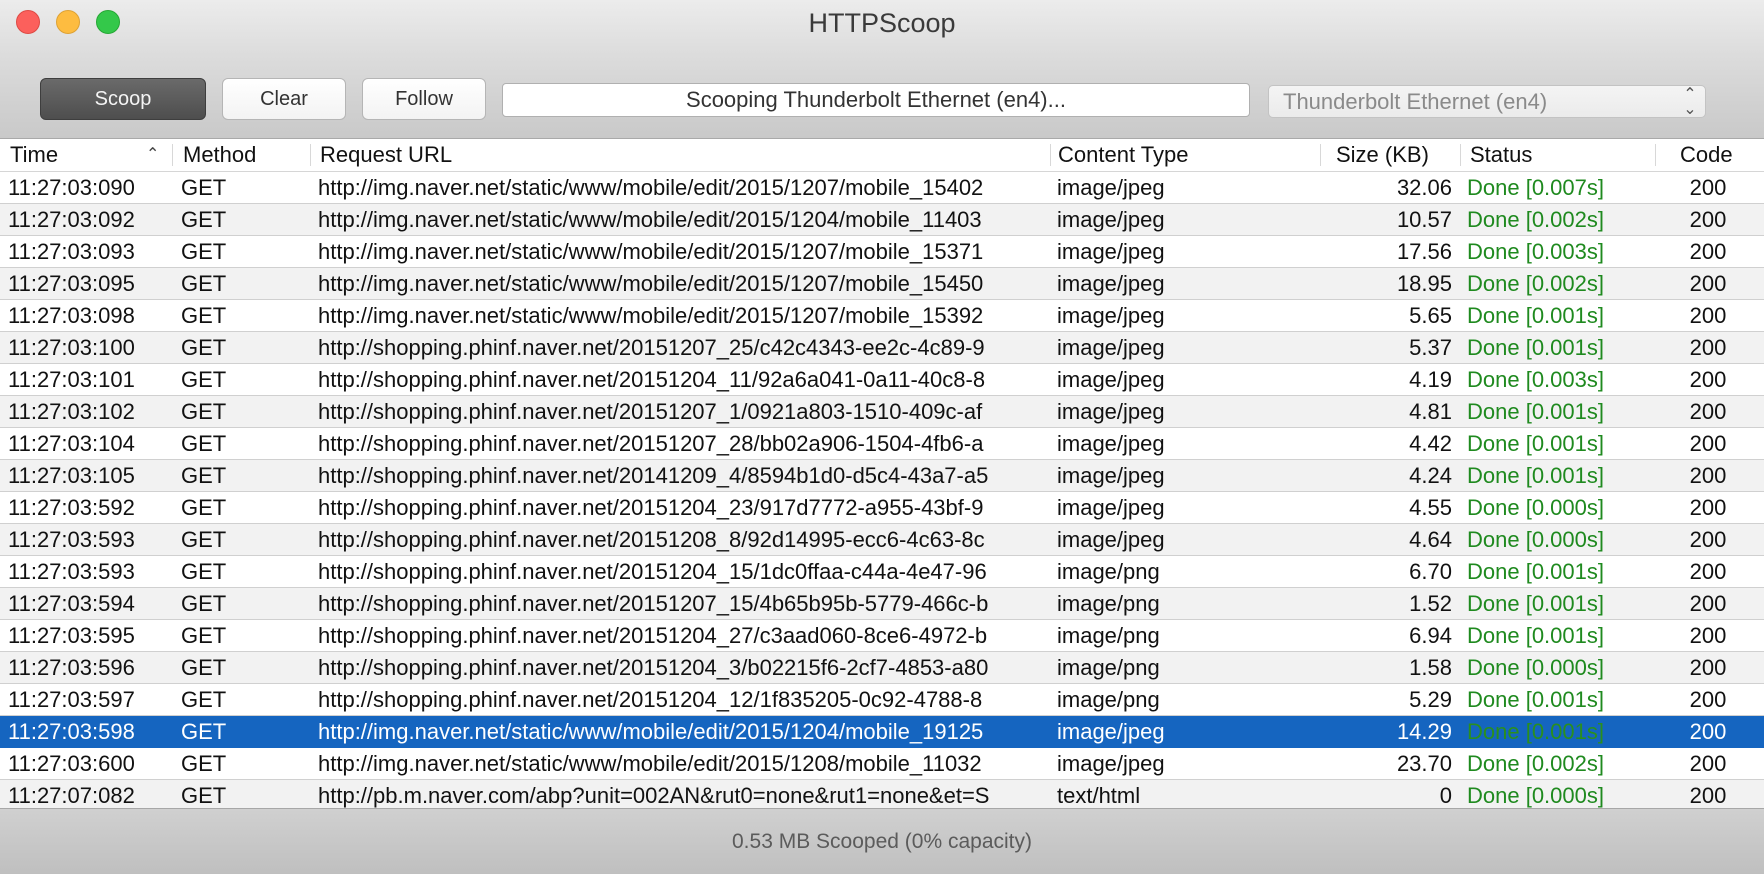 The width and height of the screenshot is (1764, 874). Describe the element at coordinates (1430, 635) in the screenshot. I see `cell-size: 6.94` at that location.